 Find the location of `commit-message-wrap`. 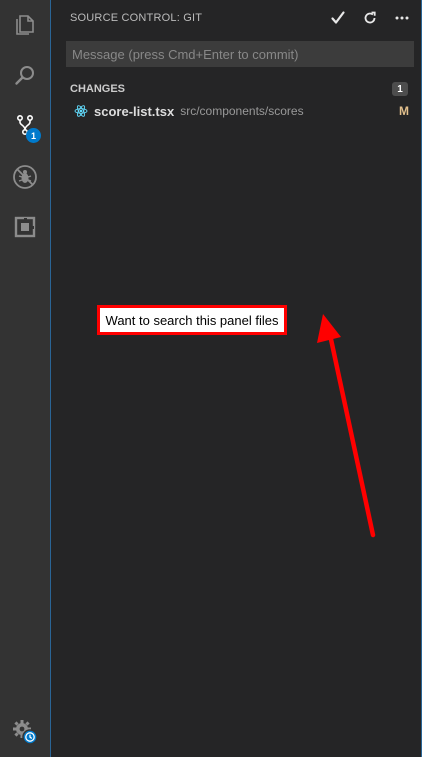

commit-message-wrap is located at coordinates (236, 51).